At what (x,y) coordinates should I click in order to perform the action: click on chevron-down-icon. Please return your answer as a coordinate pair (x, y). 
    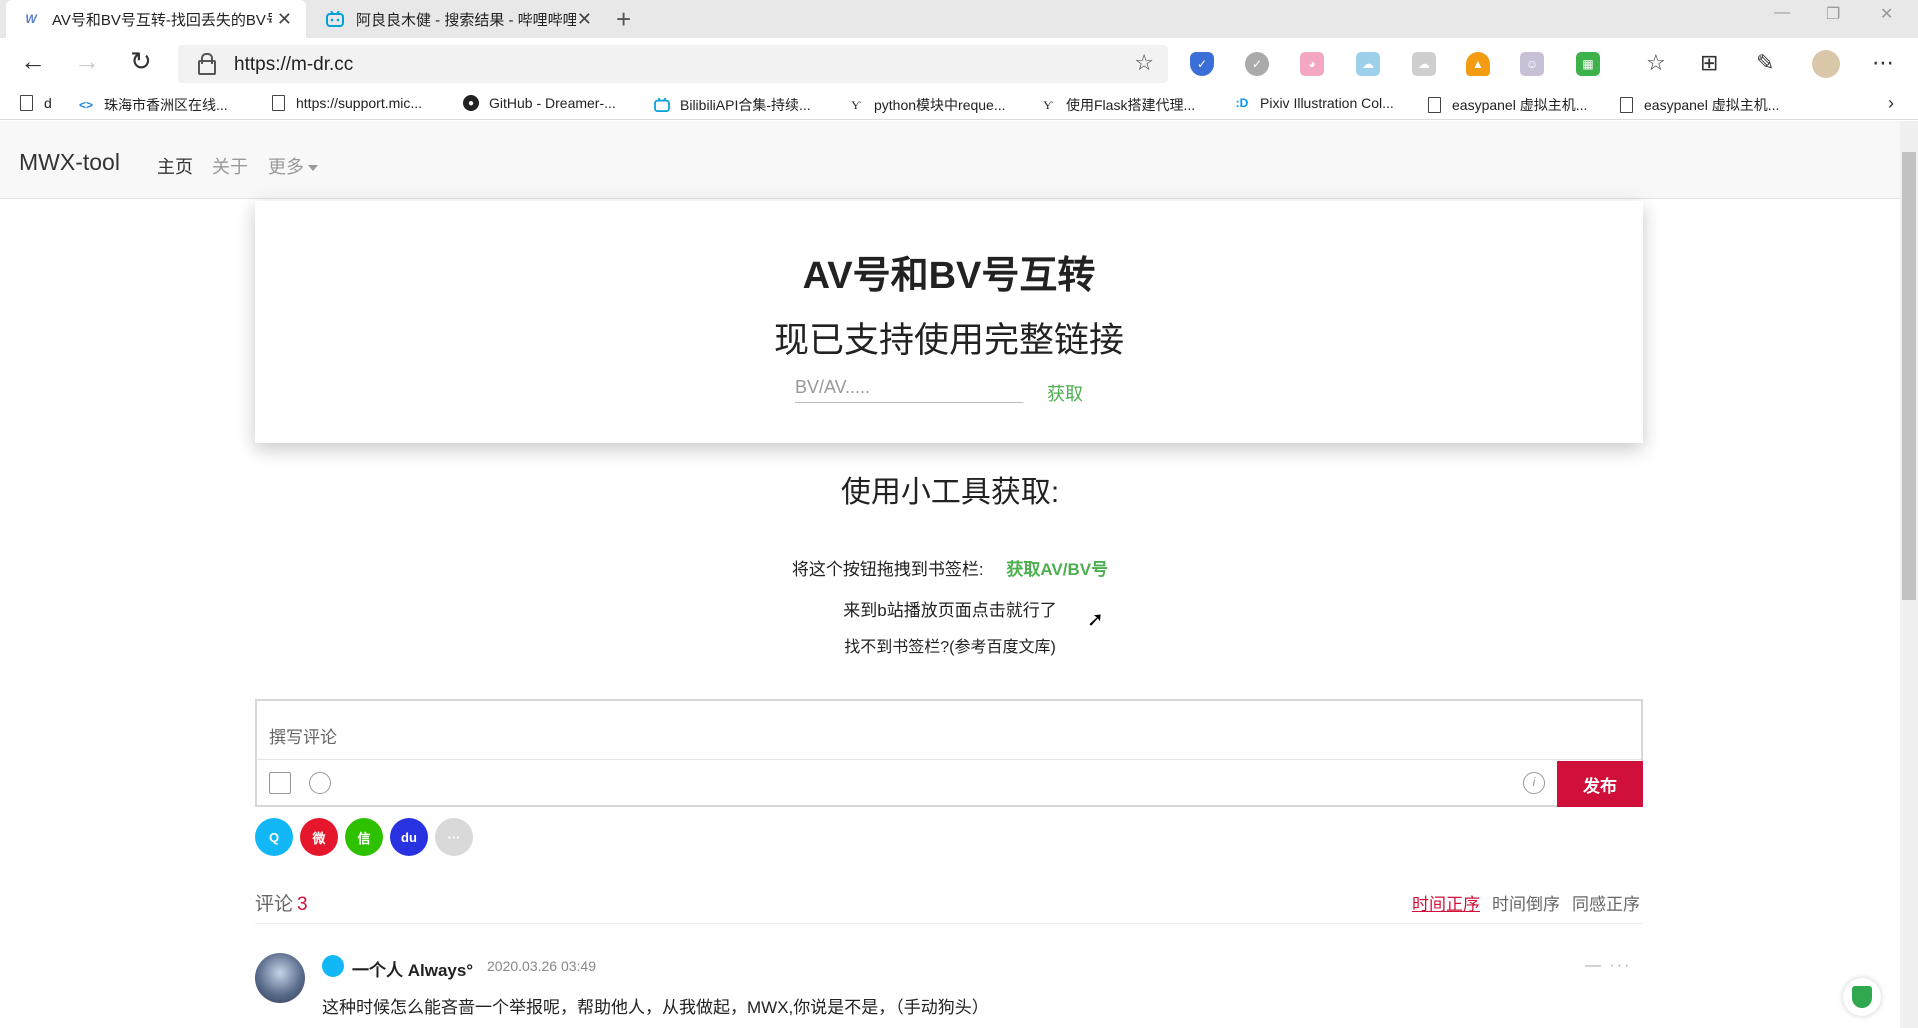
    Looking at the image, I should click on (313, 168).